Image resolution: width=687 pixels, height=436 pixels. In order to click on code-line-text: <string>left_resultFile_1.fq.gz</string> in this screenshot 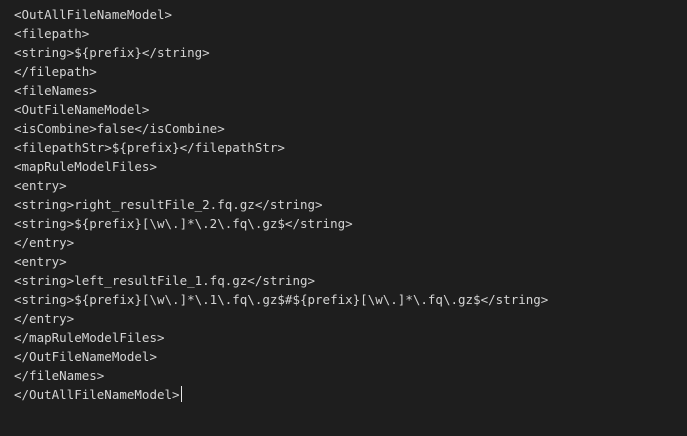, I will do `click(165, 280)`.